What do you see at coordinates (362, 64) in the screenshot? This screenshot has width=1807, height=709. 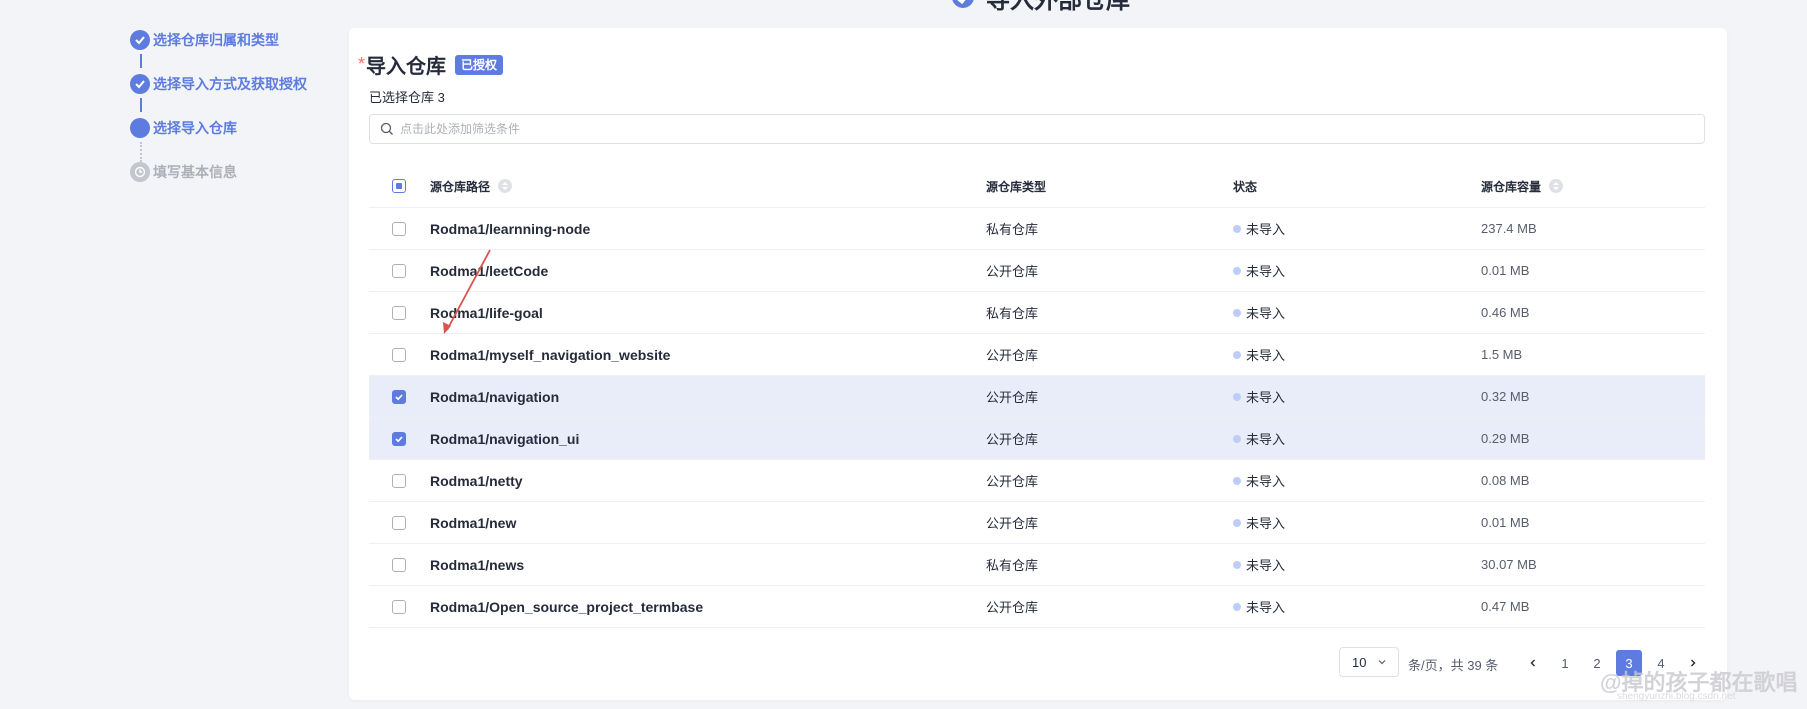 I see `required-mark: *` at bounding box center [362, 64].